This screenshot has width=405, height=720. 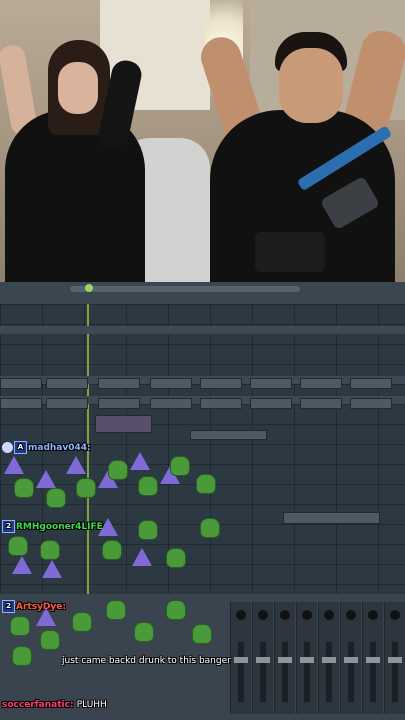 I want to click on chat-message: soccerfanatic: PLUHH, so click(x=54, y=705).